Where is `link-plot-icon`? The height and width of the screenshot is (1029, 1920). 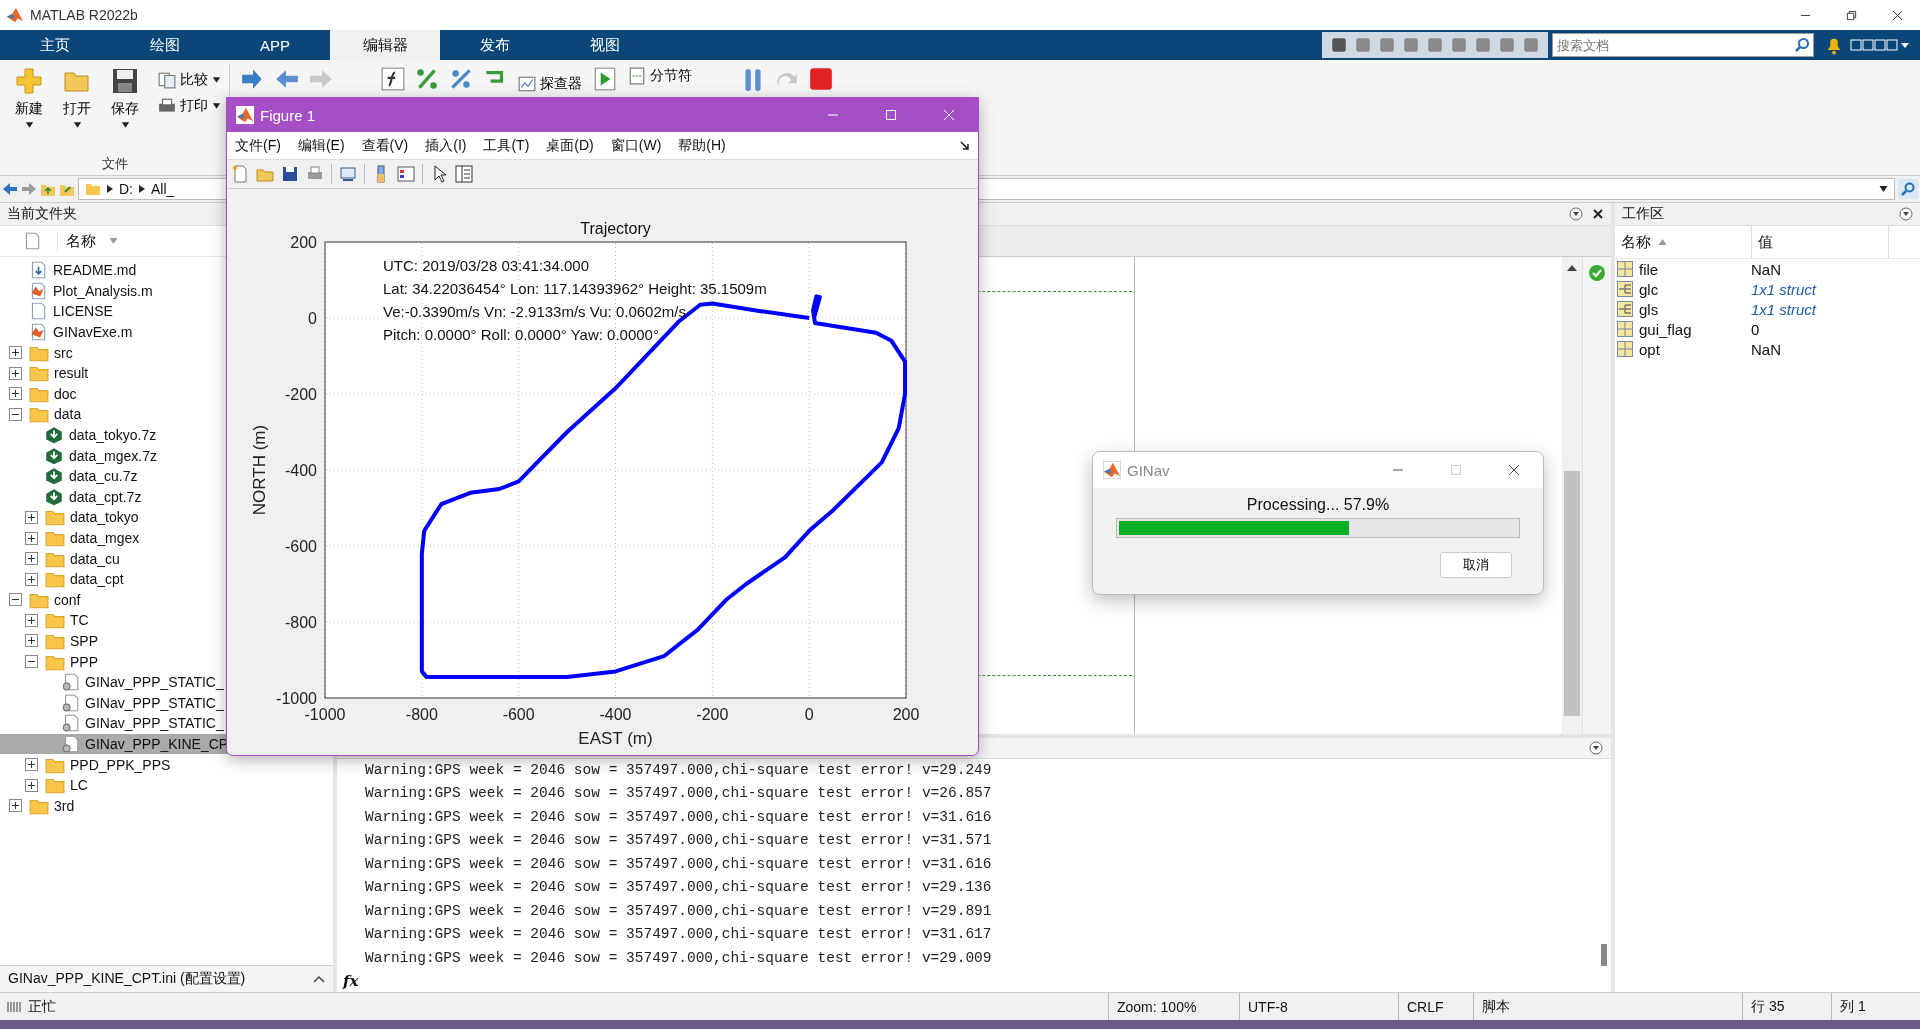 link-plot-icon is located at coordinates (348, 174).